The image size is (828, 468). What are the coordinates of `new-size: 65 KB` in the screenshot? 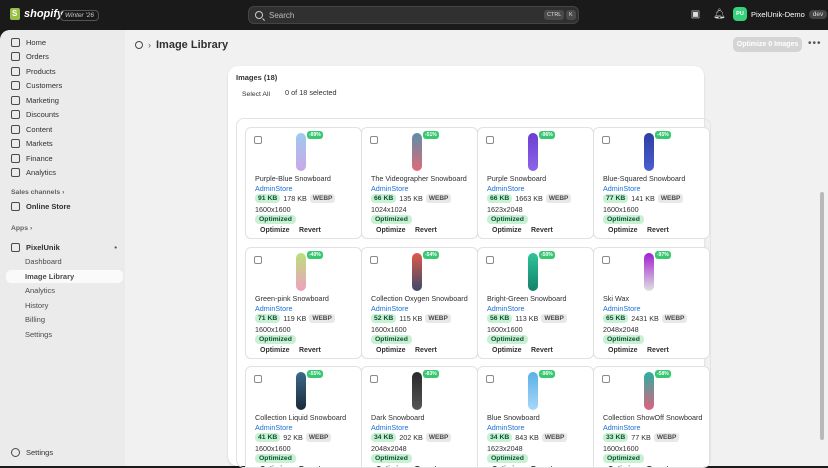 It's located at (616, 318).